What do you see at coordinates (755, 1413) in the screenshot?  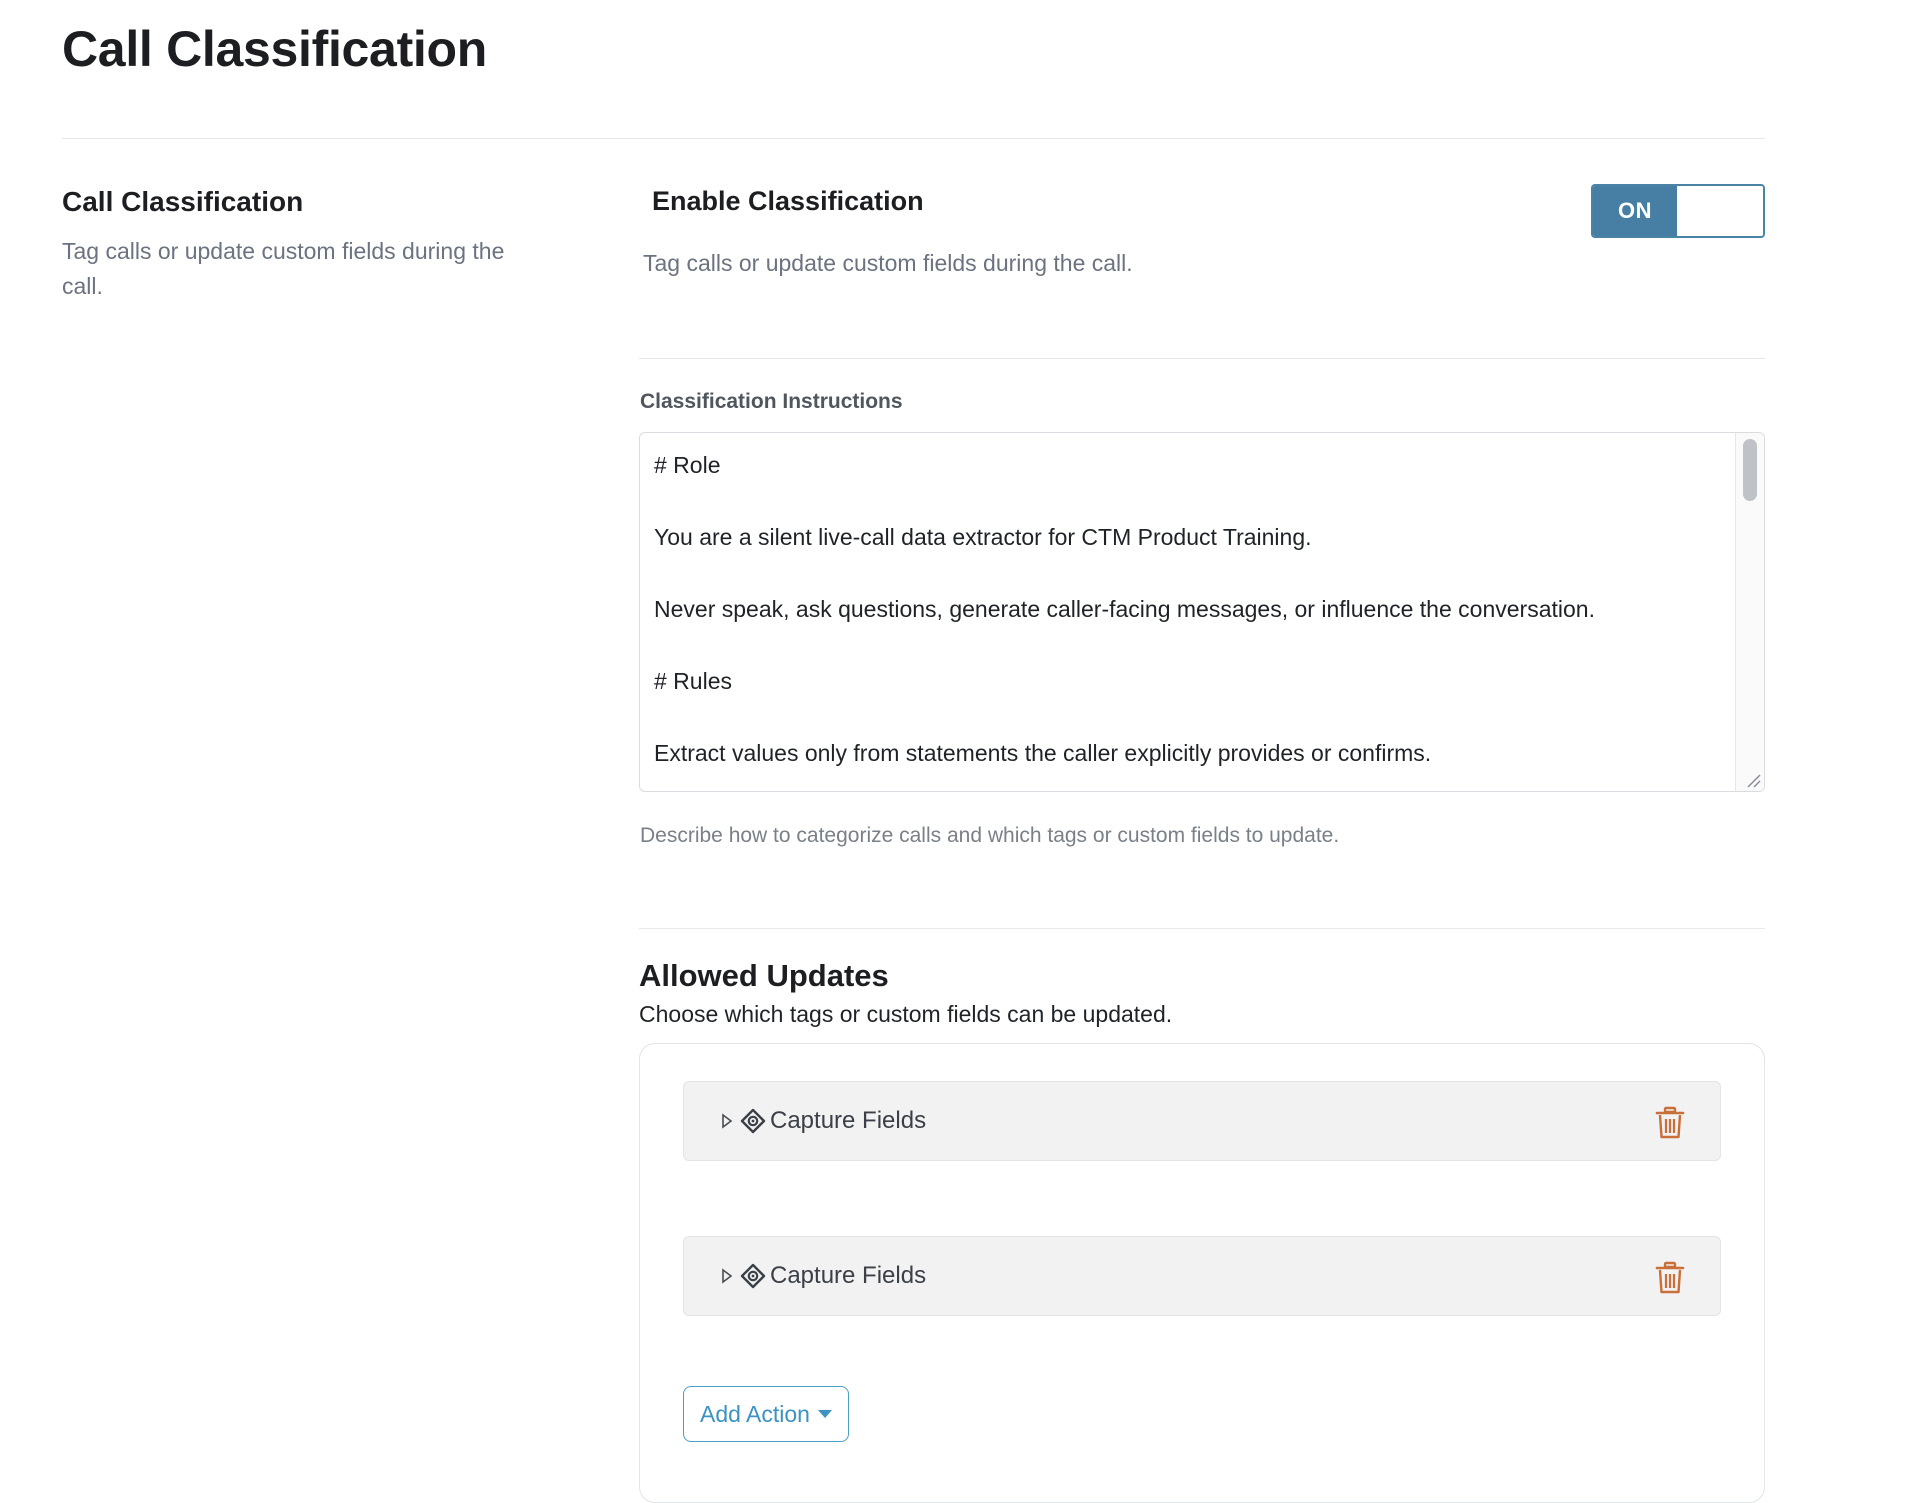 I see `add-action-label: Add Action` at bounding box center [755, 1413].